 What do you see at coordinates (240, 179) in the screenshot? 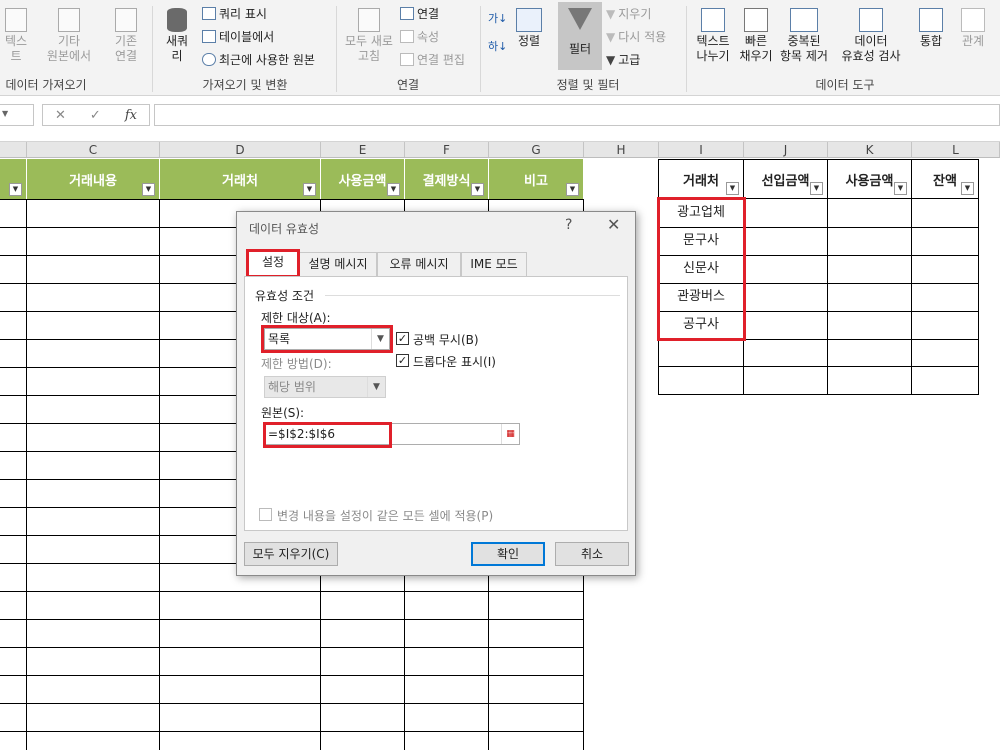
I see `table-header-cell: 거래처 ▼` at bounding box center [240, 179].